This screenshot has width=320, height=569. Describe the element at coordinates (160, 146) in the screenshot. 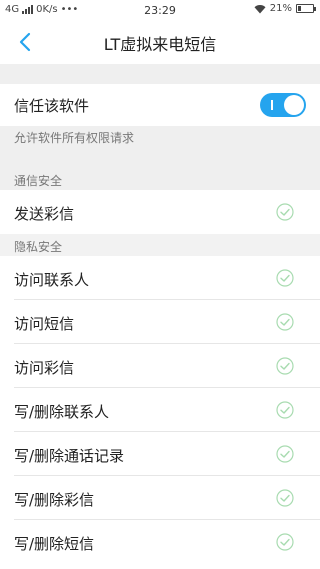

I see `trust-note: 允许软件所有权限请求` at that location.